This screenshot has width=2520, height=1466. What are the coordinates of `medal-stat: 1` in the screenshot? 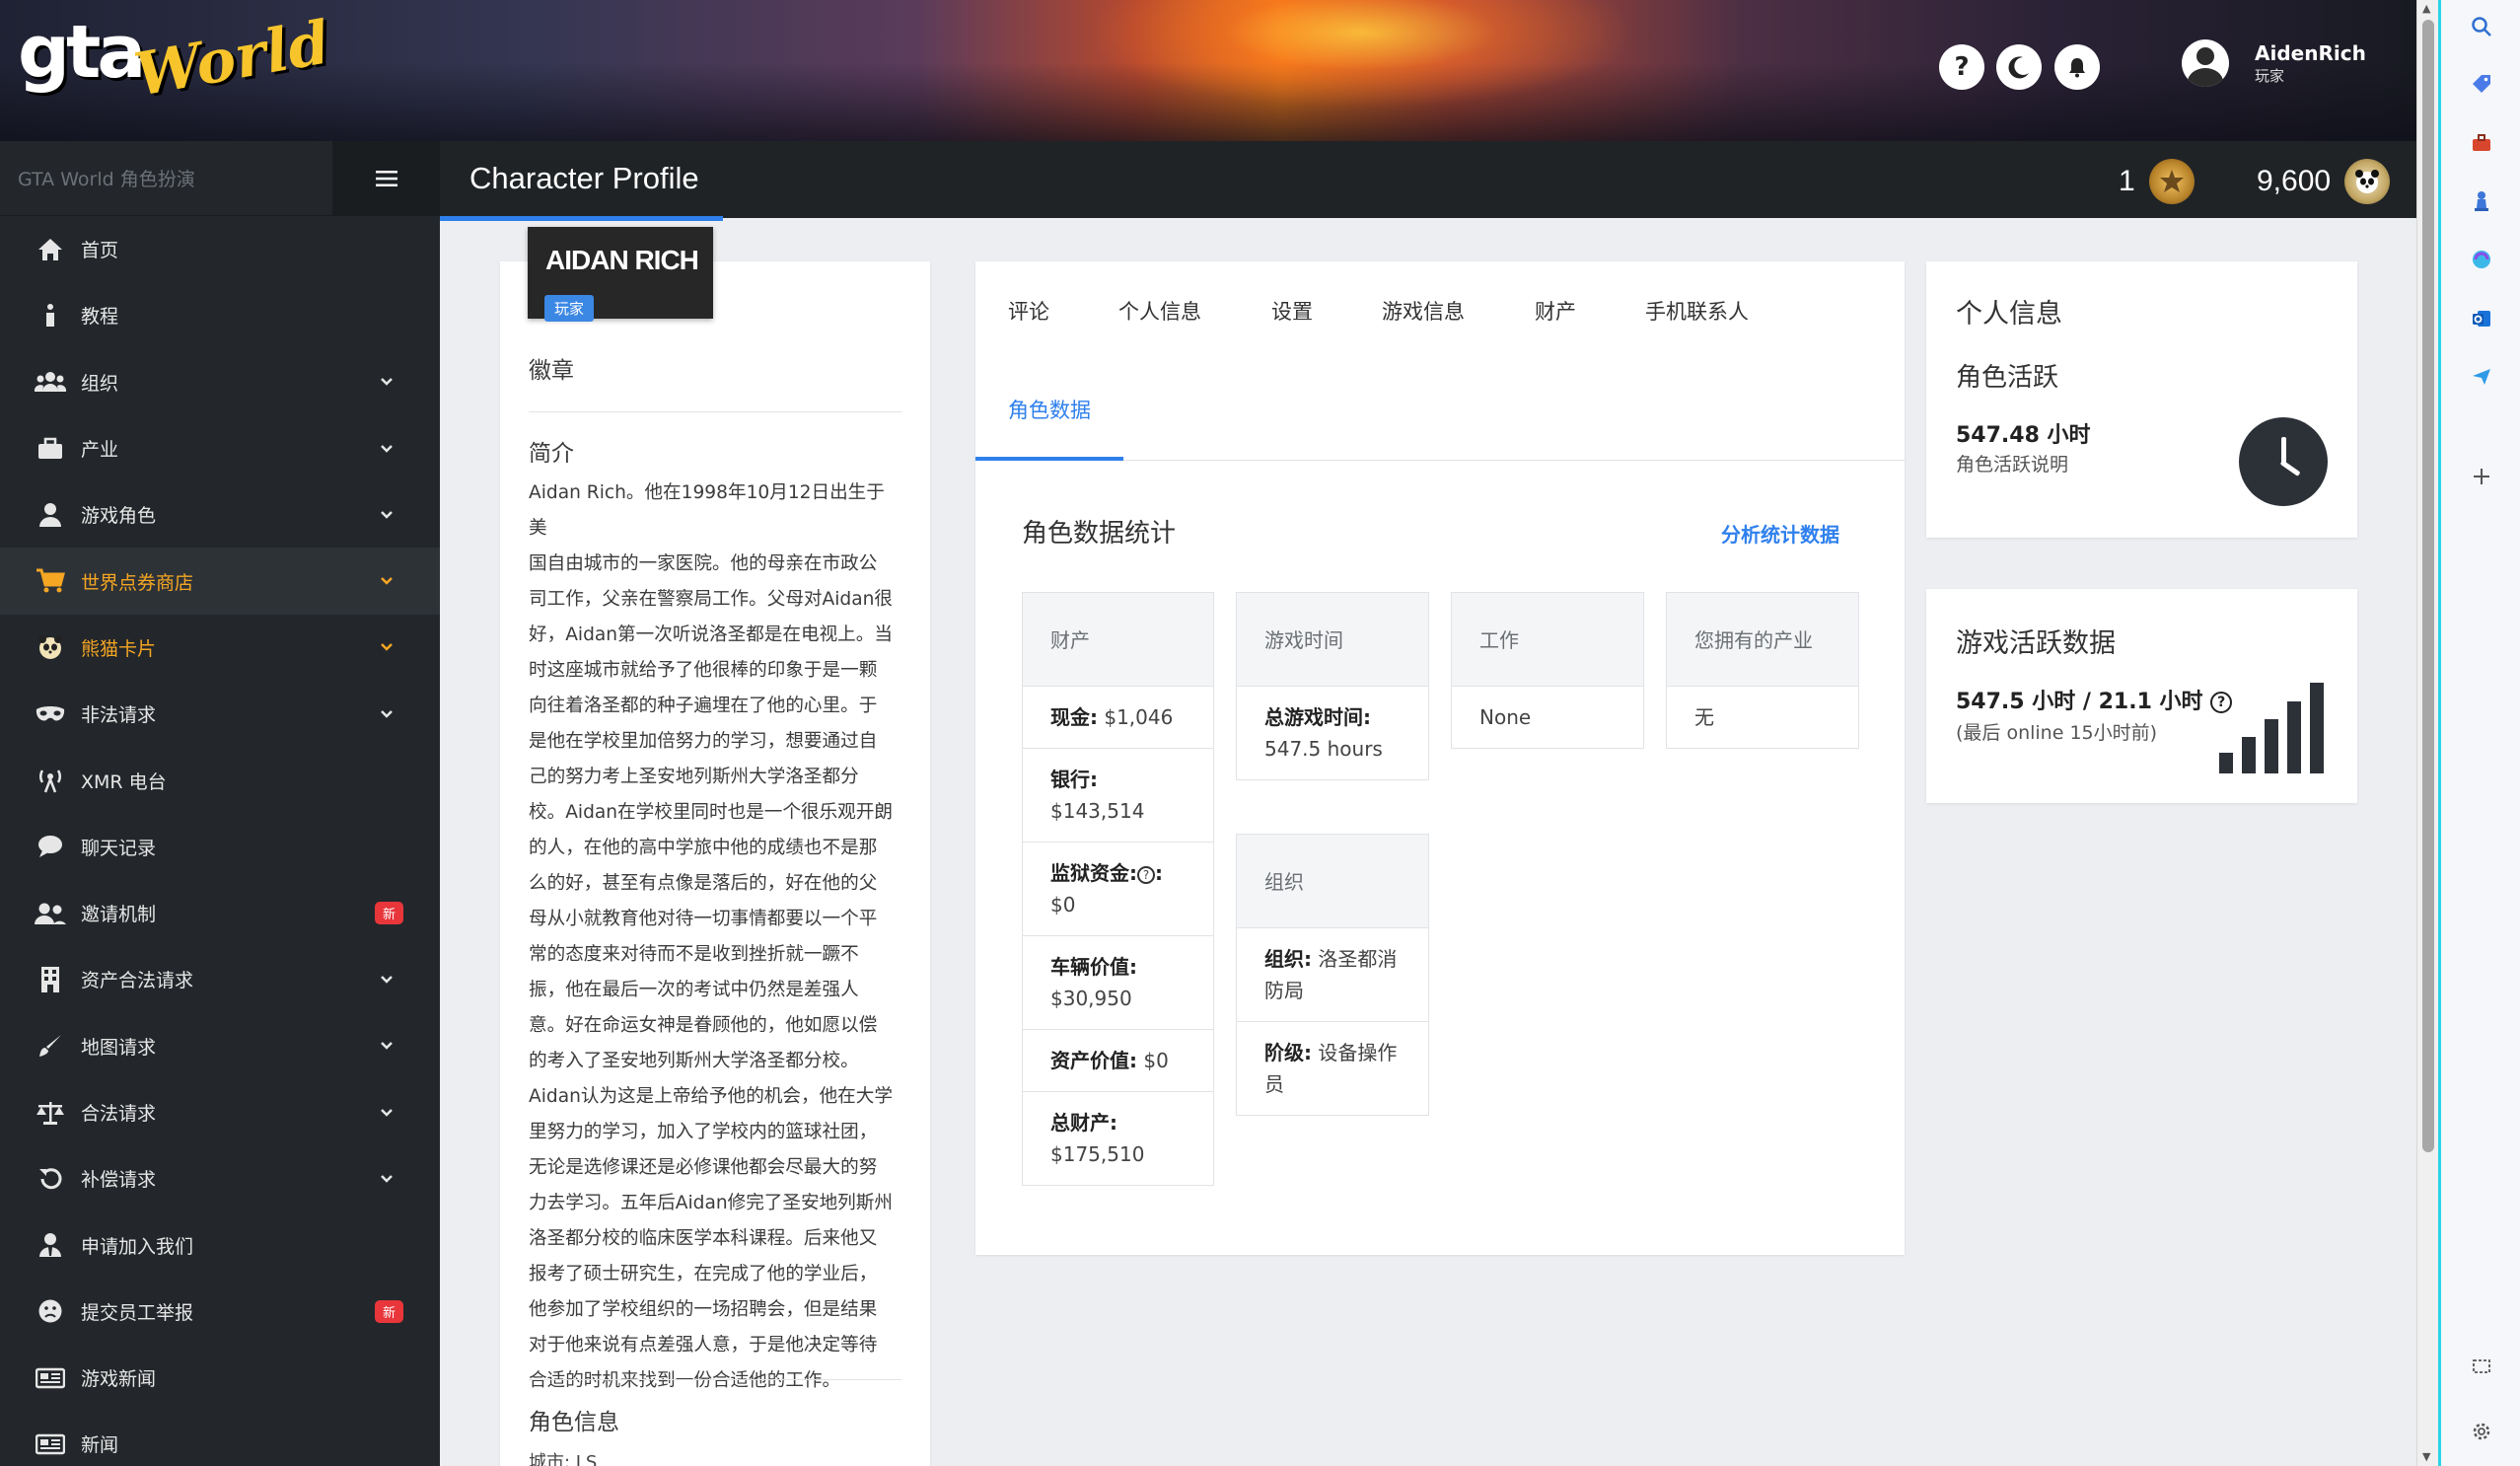 It's located at (2157, 181).